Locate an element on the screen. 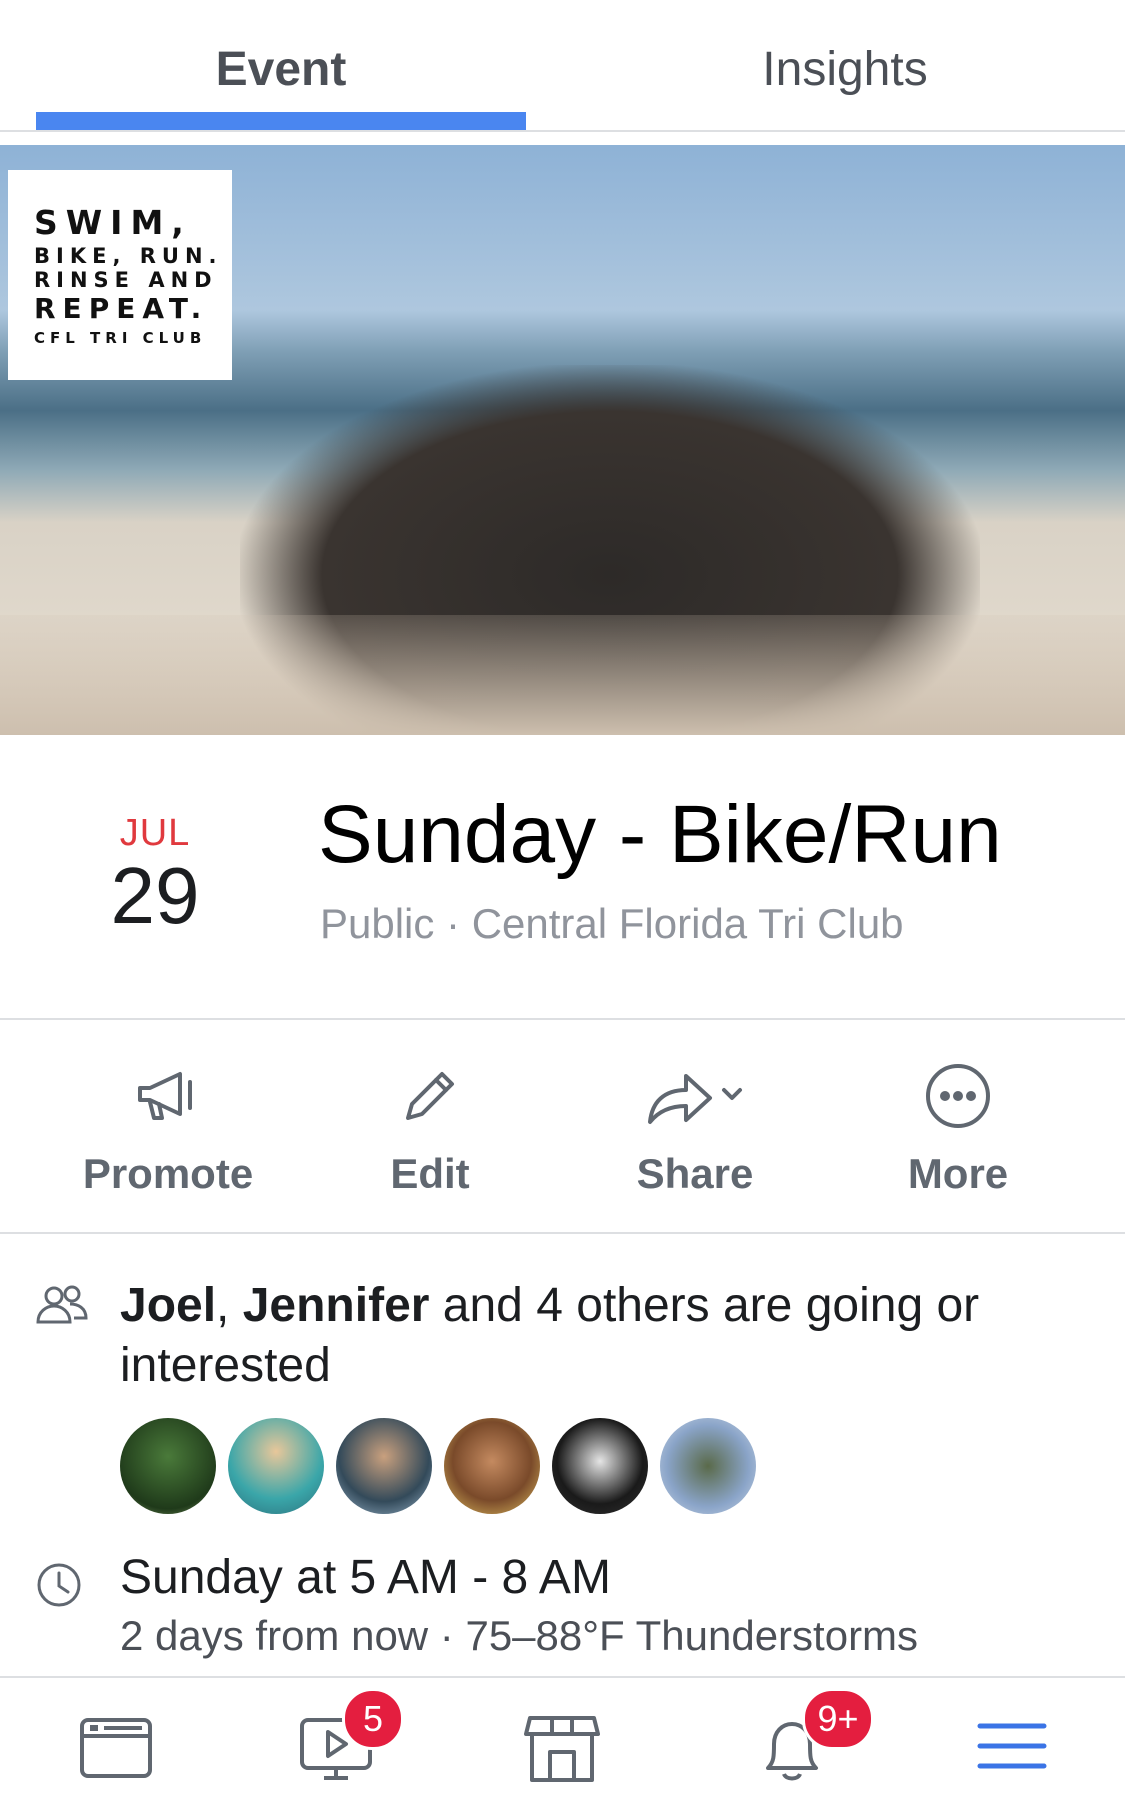 The height and width of the screenshot is (1810, 1125). logo-line: RINSE AND is located at coordinates (126, 280).